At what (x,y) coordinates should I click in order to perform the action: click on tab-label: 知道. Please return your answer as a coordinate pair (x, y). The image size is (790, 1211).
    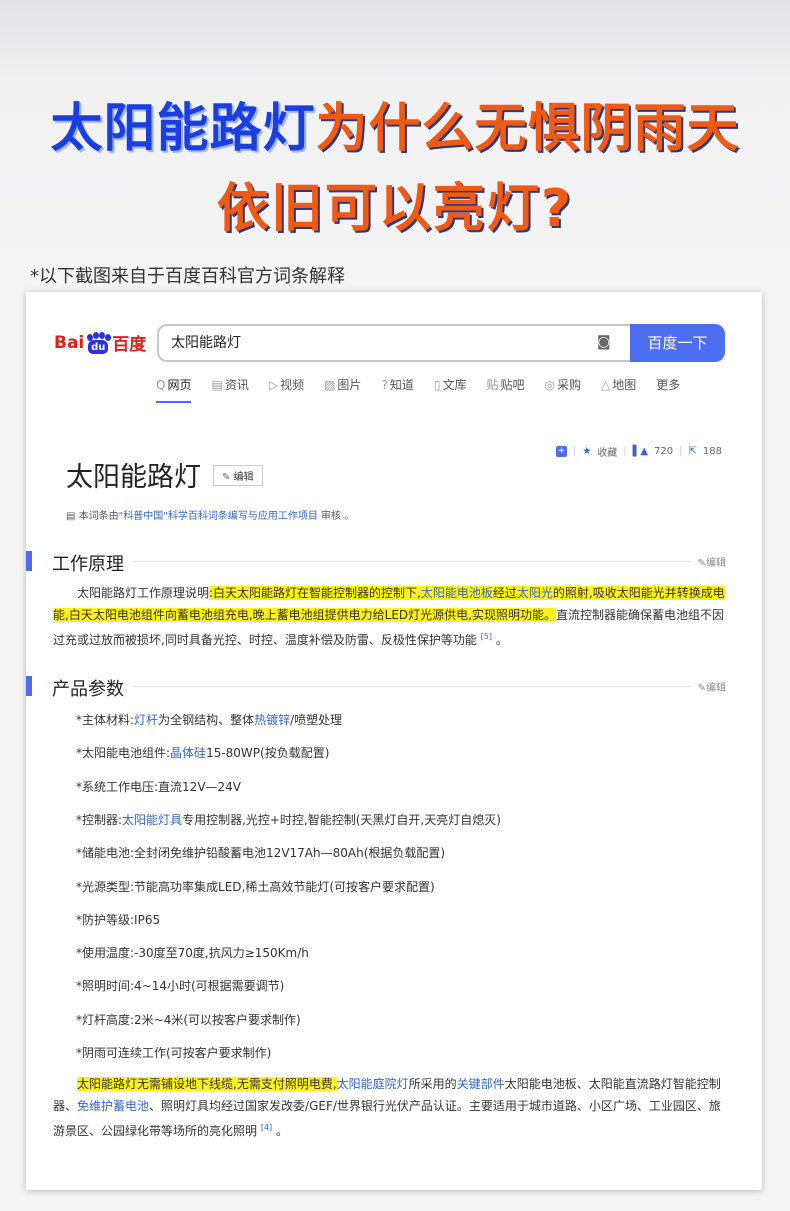
    Looking at the image, I should click on (401, 385).